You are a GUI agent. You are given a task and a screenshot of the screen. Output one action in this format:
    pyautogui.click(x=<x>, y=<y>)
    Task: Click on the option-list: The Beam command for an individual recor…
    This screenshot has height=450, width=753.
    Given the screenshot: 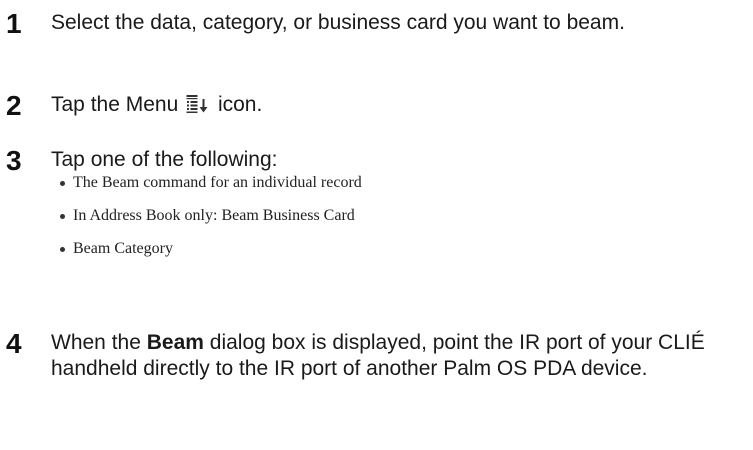 What is the action you would take?
    pyautogui.click(x=210, y=222)
    